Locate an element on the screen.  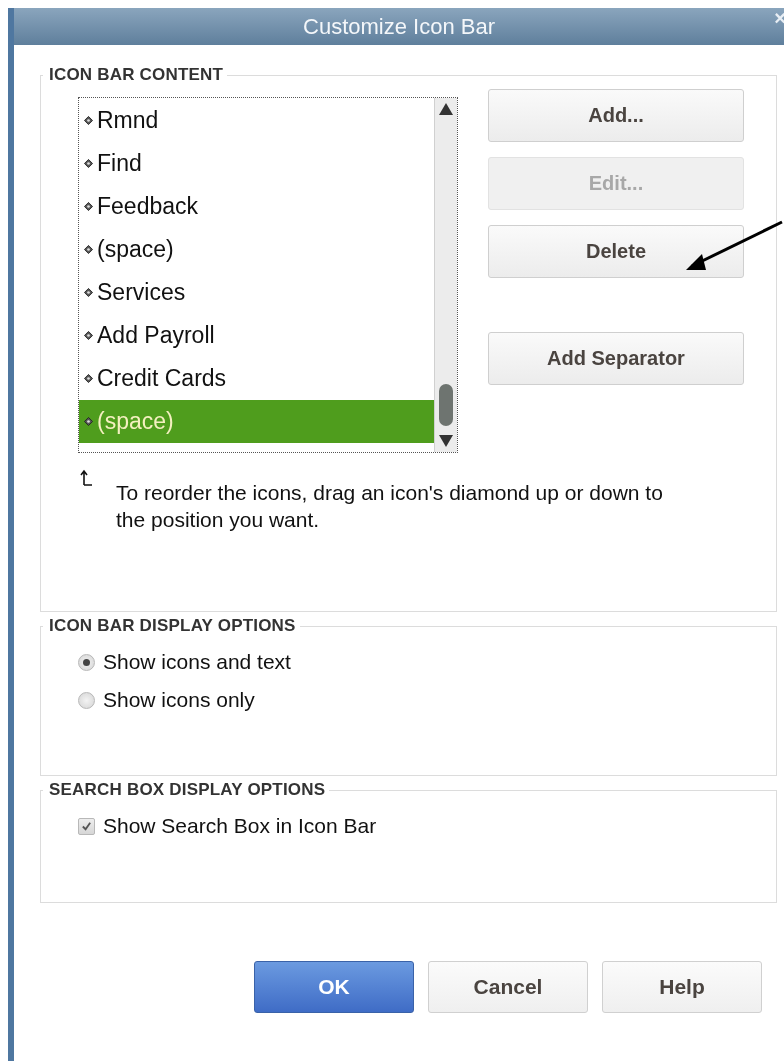
dialog-button: Help is located at coordinates (682, 987).